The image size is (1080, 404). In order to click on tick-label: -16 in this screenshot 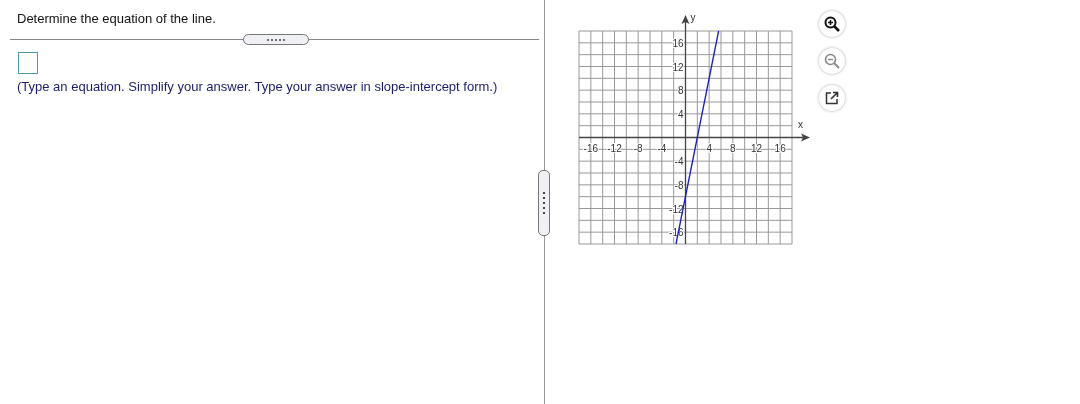, I will do `click(591, 148)`.